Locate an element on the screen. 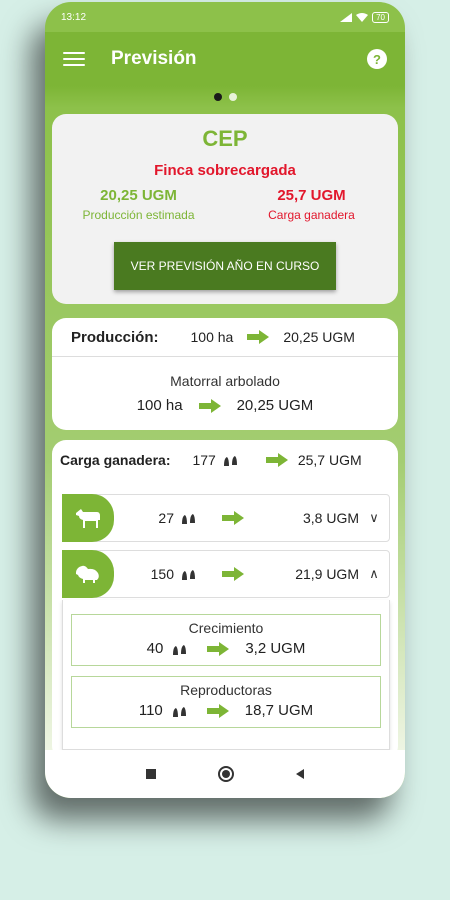 The image size is (450, 900). page-indicator is located at coordinates (225, 97).